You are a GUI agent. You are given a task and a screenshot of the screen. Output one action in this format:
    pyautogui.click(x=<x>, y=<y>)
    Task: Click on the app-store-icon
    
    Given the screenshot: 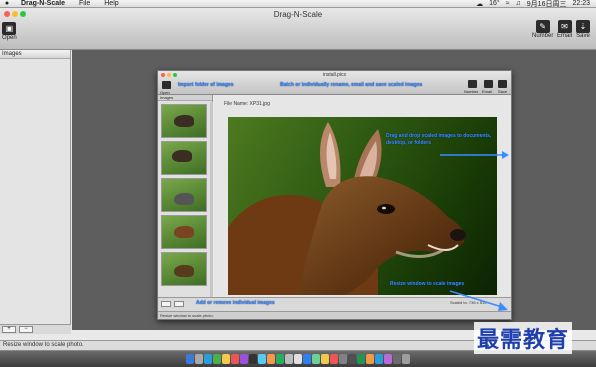 What is the action you would take?
    pyautogui.click(x=262, y=359)
    